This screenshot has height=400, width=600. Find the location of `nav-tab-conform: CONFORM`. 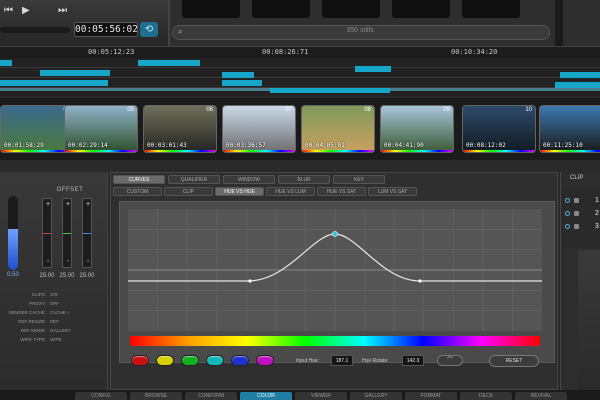

nav-tab-conform: CONFORM is located at coordinates (211, 396).